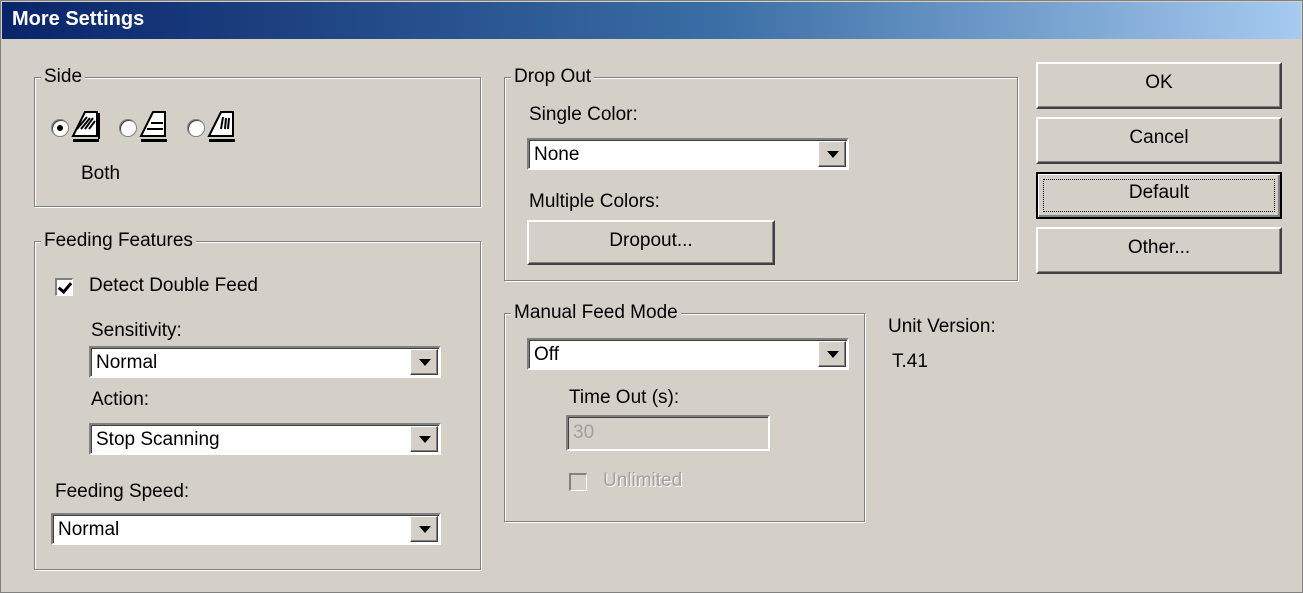  Describe the element at coordinates (265, 439) in the screenshot. I see `action-dropdown: Stop Scanning` at that location.